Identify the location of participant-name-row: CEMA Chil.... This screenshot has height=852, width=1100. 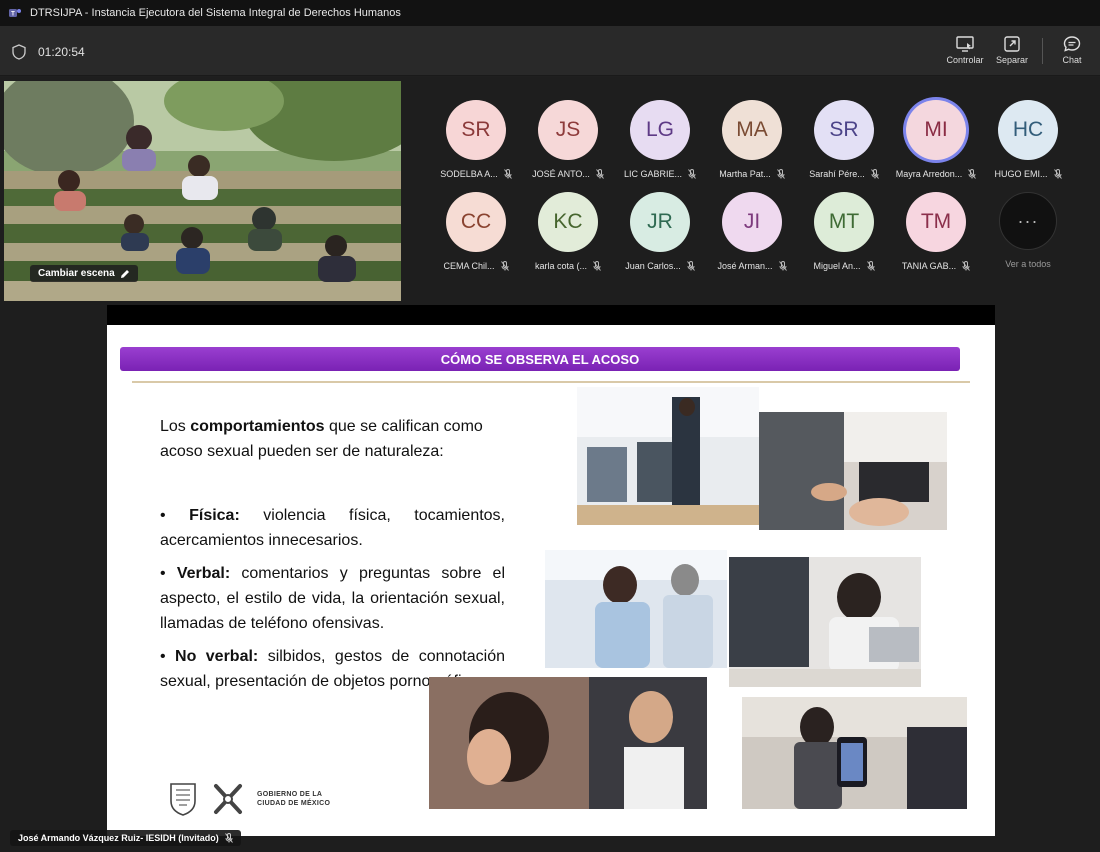
(476, 266).